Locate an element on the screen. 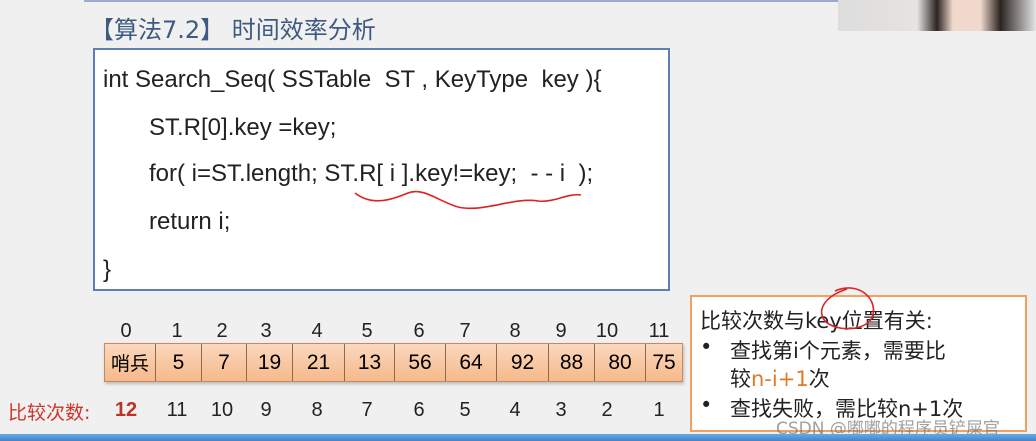 This screenshot has width=1036, height=441. note-text: 较 is located at coordinates (740, 379).